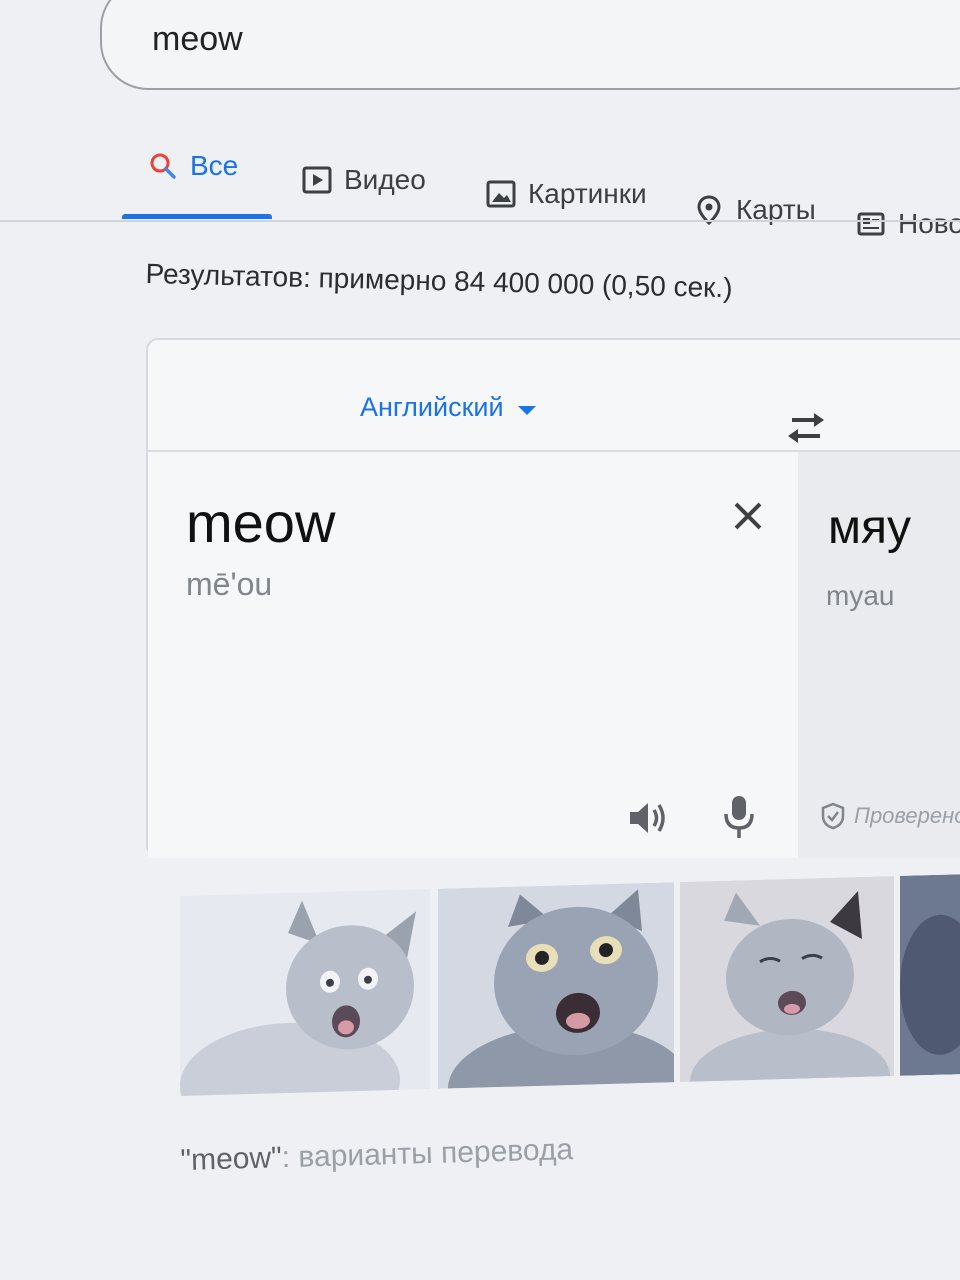 The image size is (960, 1280). Describe the element at coordinates (197, 39) in the screenshot. I see `search-query: meow` at that location.